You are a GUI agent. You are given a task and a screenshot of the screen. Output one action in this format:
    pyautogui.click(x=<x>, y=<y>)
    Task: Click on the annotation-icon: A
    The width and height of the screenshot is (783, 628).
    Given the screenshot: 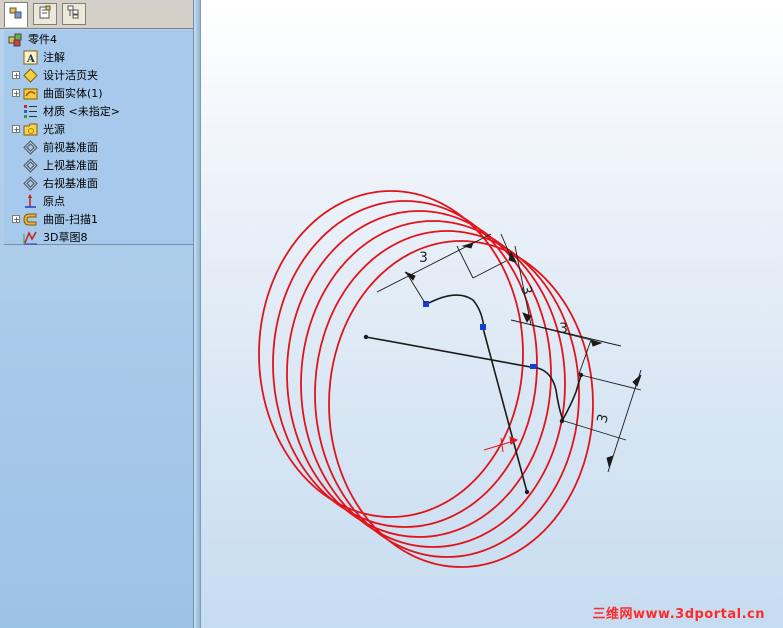 What is the action you would take?
    pyautogui.click(x=30, y=57)
    